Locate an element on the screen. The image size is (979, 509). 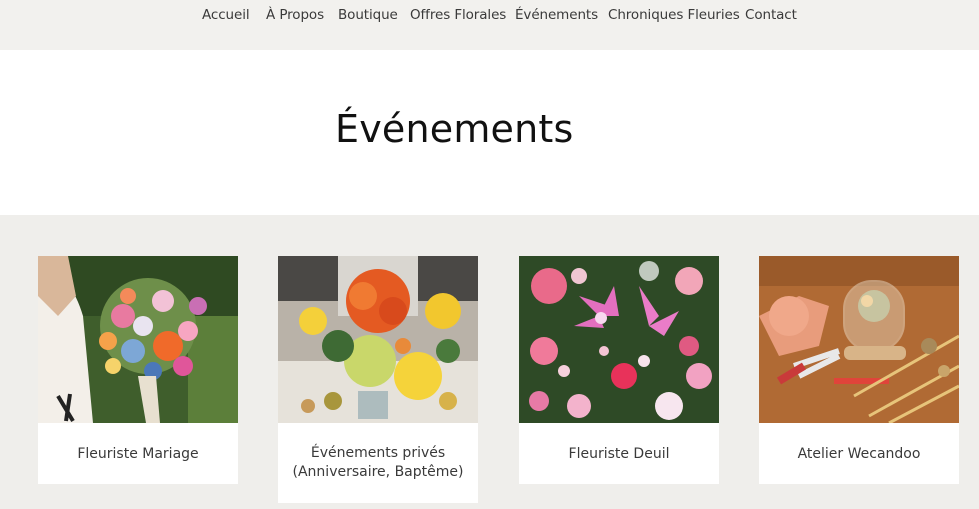
page-title: Événements is located at coordinates (454, 129).